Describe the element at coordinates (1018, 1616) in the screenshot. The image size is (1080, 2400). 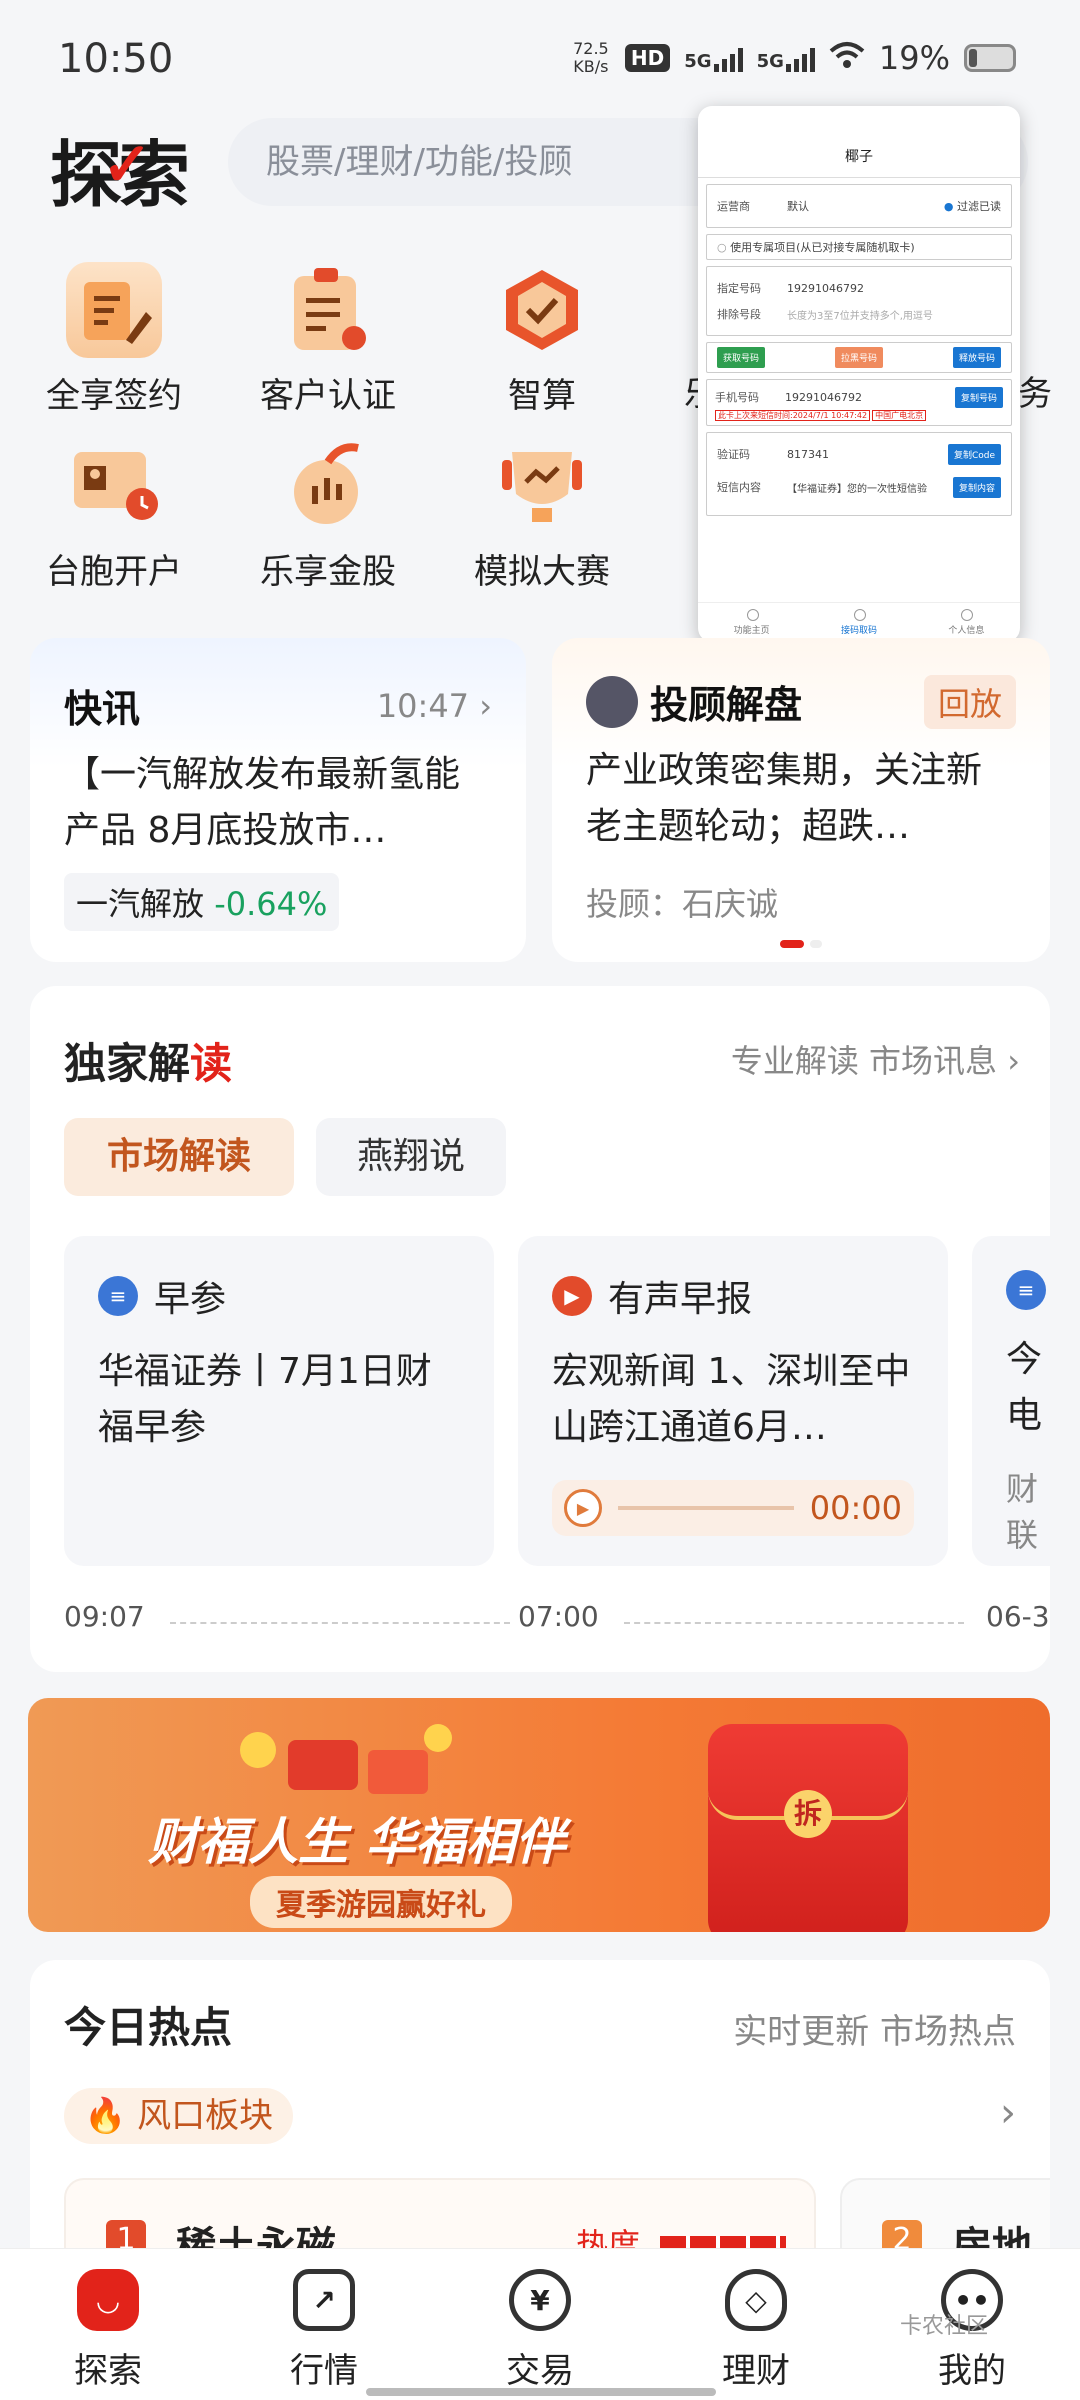
I see `timeline-time-3: 06-3` at that location.